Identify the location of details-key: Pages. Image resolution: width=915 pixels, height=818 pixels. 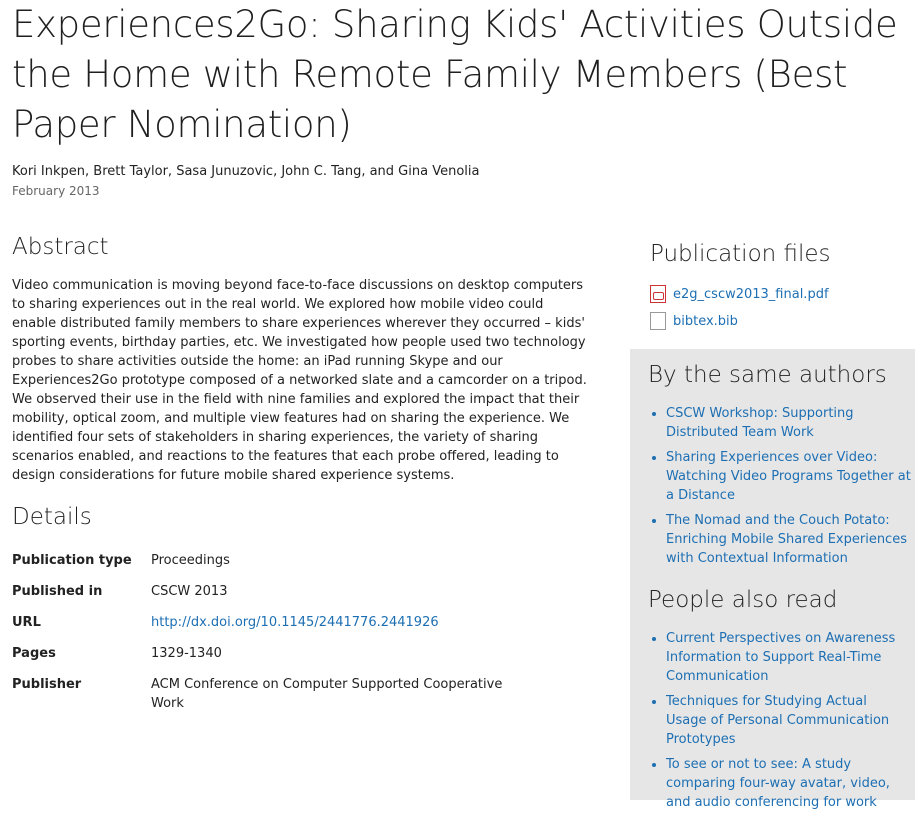
(34, 653).